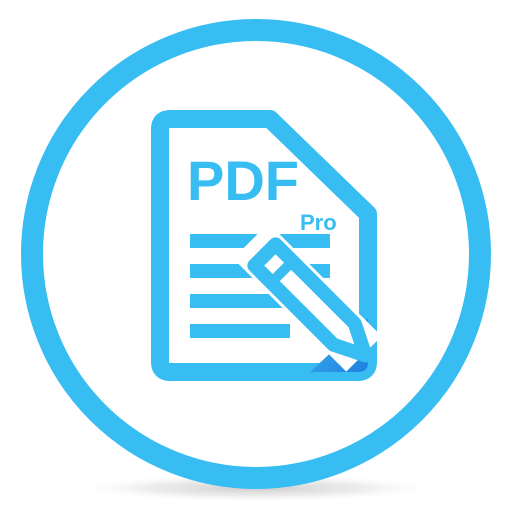 This screenshot has height=512, width=512. What do you see at coordinates (243, 180) in the screenshot?
I see `pdf-label: PDF` at bounding box center [243, 180].